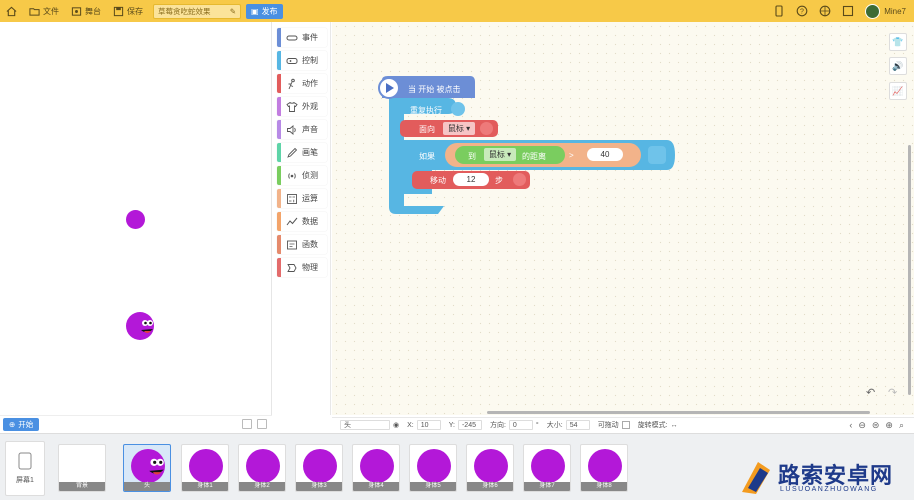 The image size is (914, 500). Describe the element at coordinates (292, 106) in the screenshot. I see `shirt-icon` at that location.